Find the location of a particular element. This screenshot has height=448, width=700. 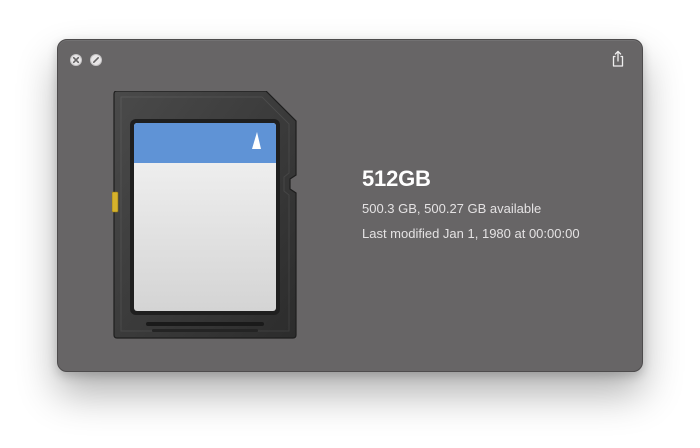

sd-card-icon is located at coordinates (204, 214).